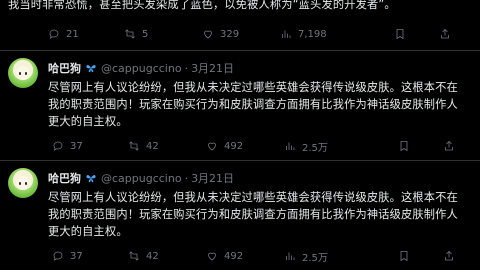  I want to click on views-button: 7,198, so click(303, 34).